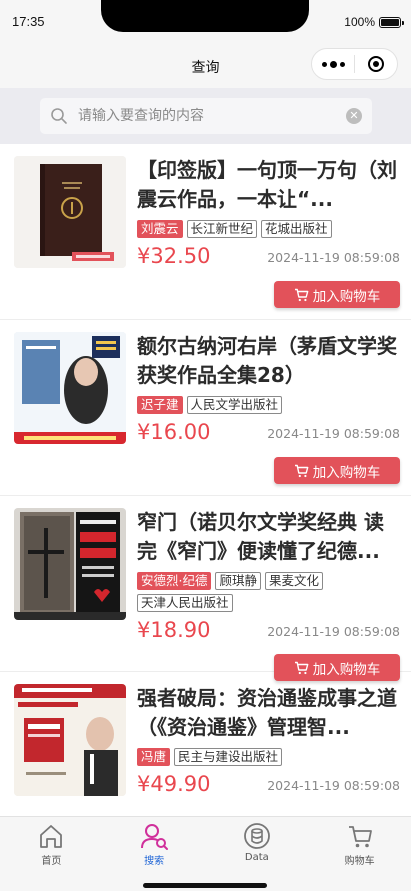  I want to click on tab-search: 搜索, so click(154, 854).